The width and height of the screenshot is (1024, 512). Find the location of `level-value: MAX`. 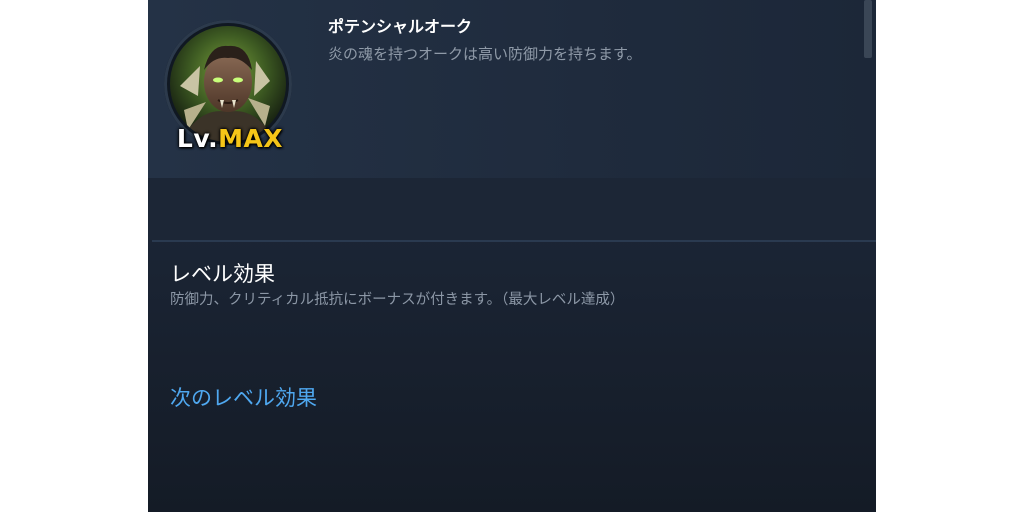

level-value: MAX is located at coordinates (251, 138).